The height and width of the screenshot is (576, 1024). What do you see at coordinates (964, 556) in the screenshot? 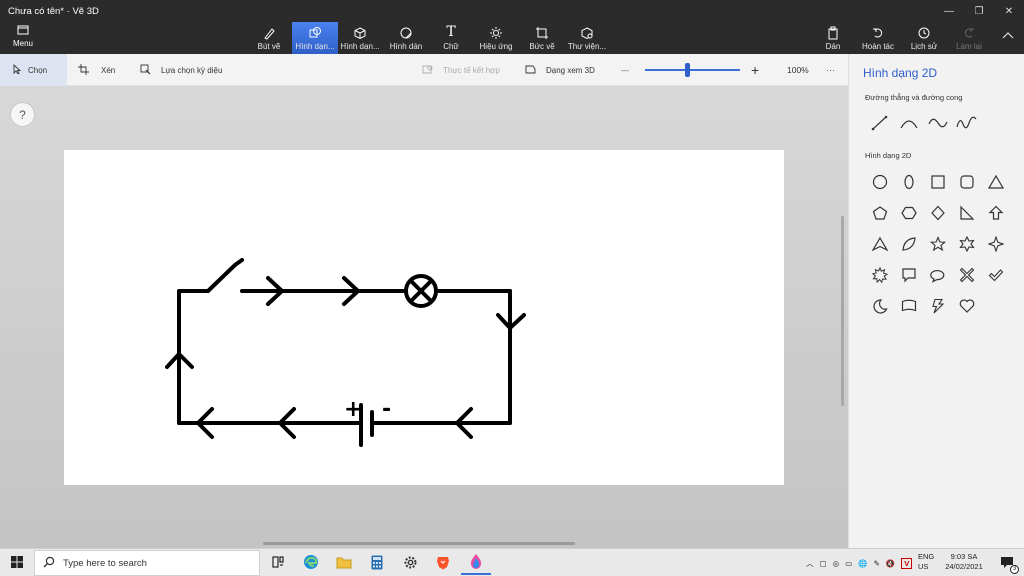
I see `clock-time: 9:03 SA` at bounding box center [964, 556].